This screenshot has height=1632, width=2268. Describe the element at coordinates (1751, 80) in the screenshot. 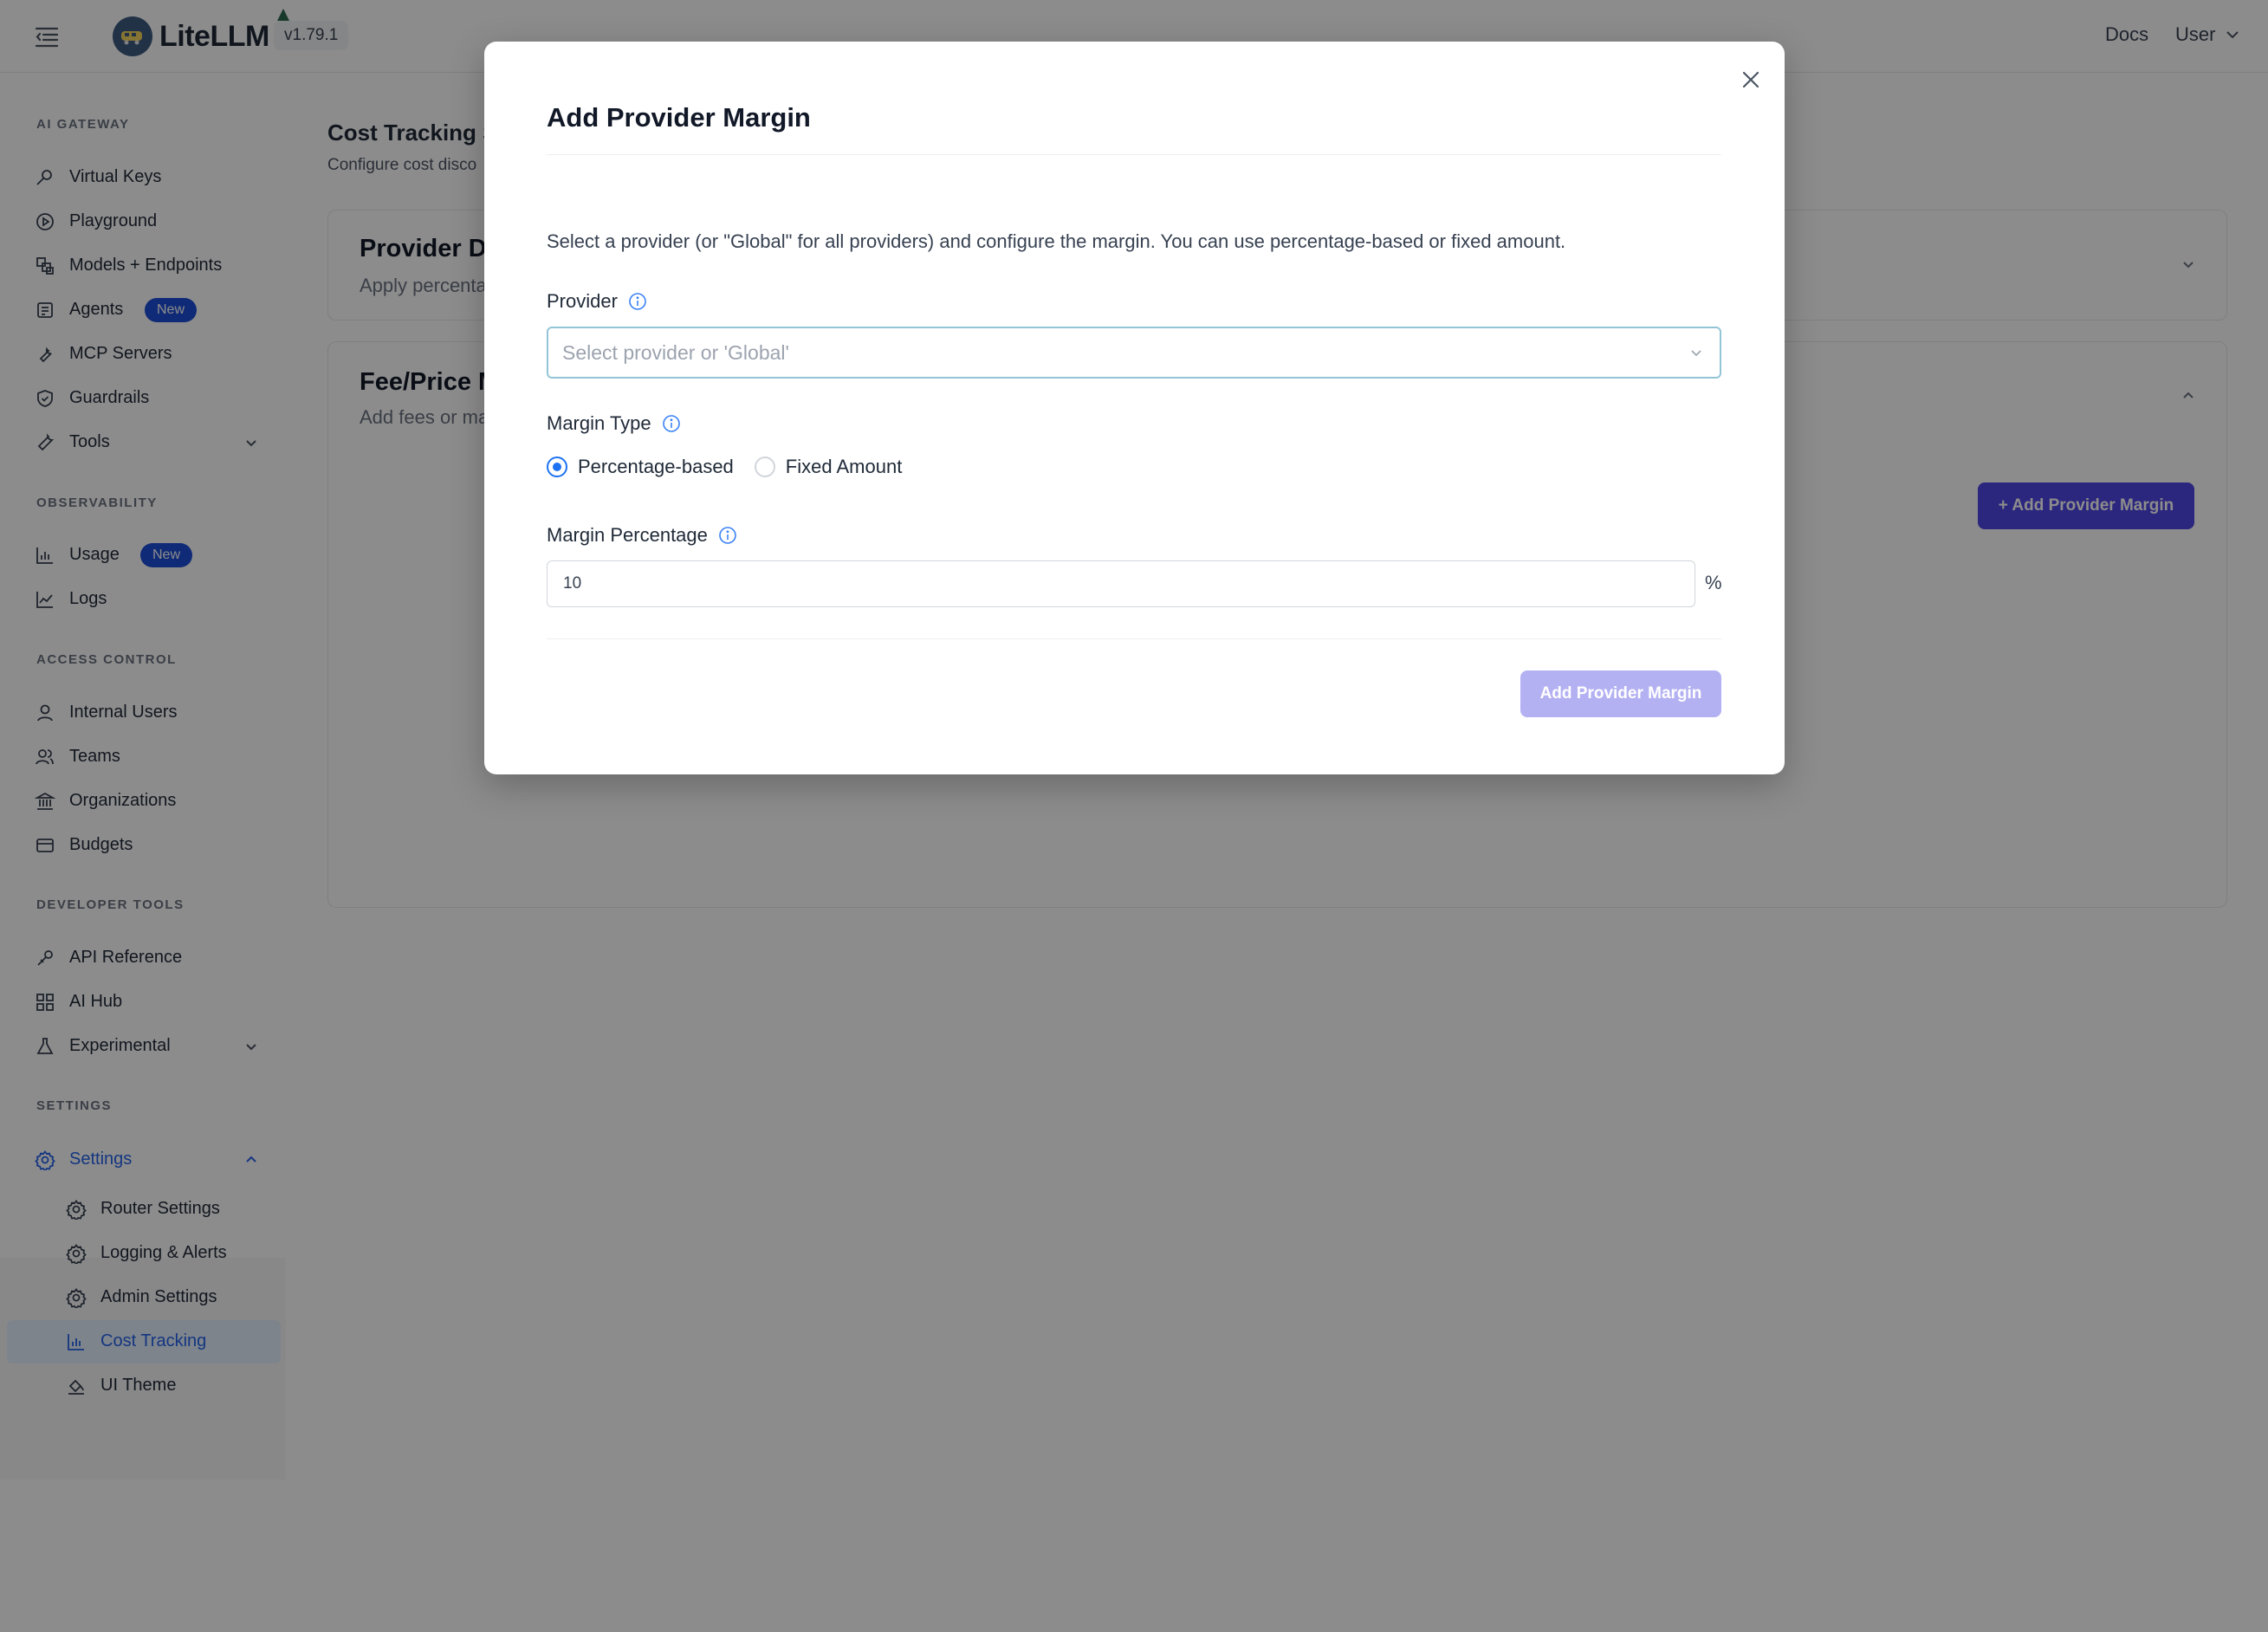

I see `close-icon` at that location.